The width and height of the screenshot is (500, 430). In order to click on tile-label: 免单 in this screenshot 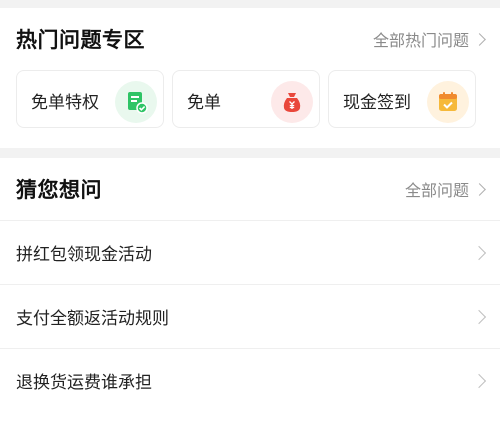, I will do `click(204, 103)`.